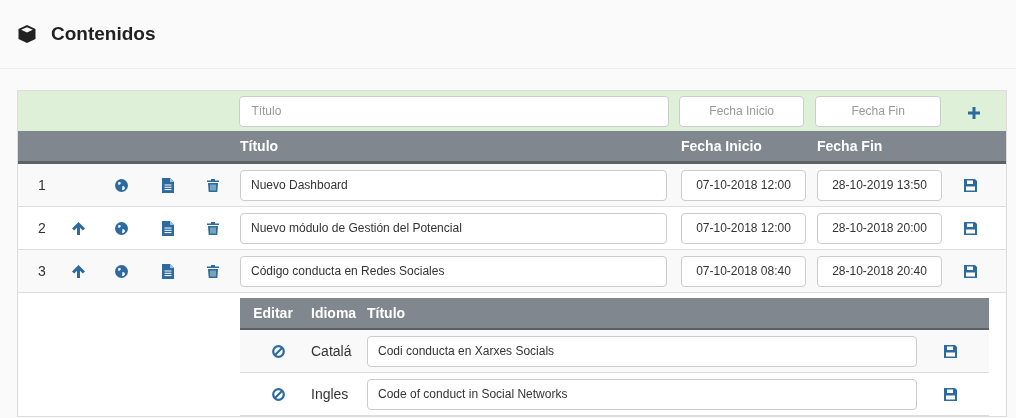 The image size is (1016, 418). Describe the element at coordinates (42, 227) in the screenshot. I see `row-number: 2` at that location.